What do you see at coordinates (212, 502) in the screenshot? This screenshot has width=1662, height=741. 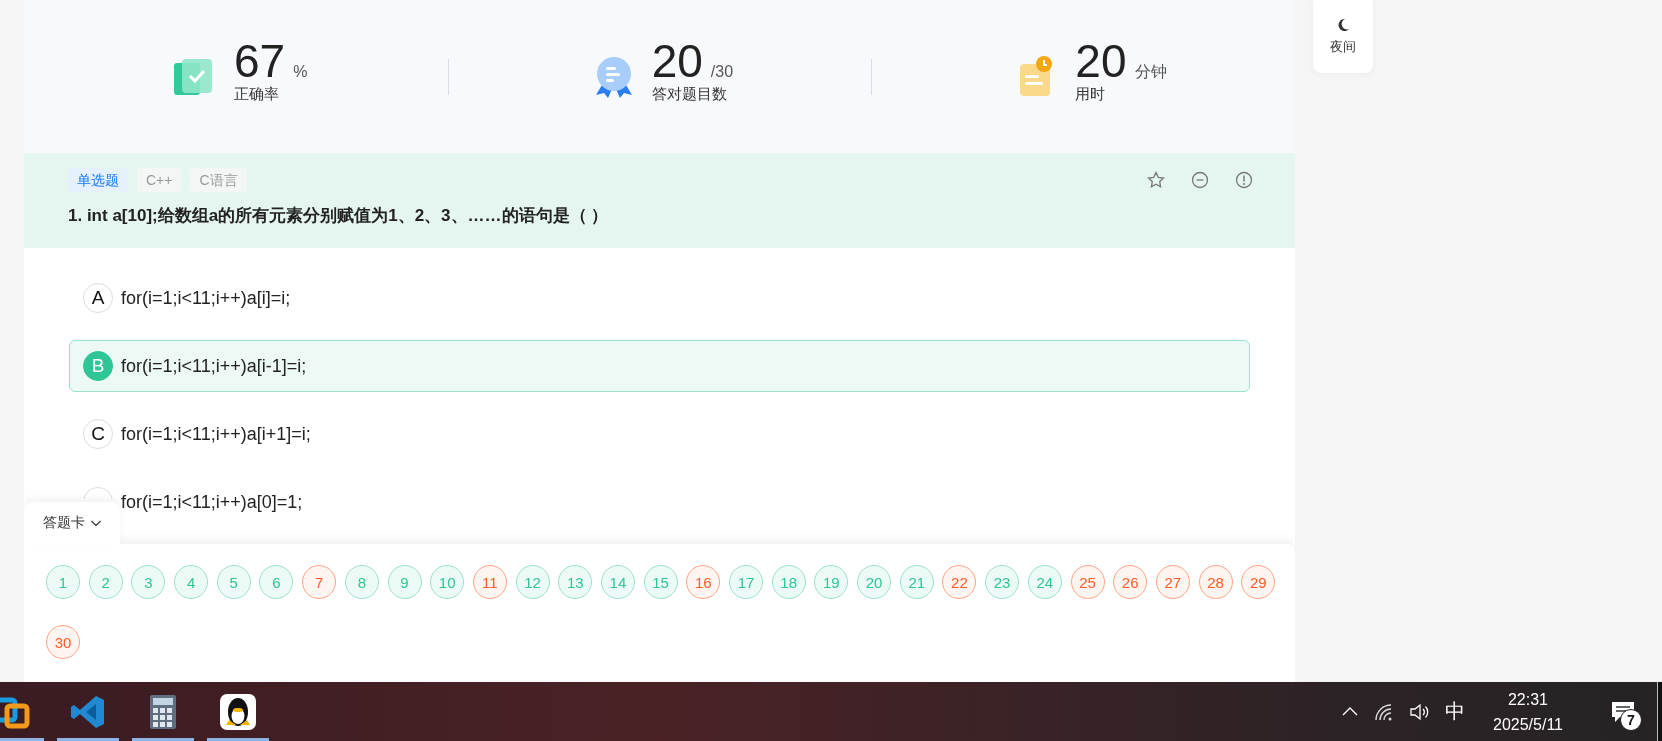 I see `option-text: for(i=1;i<11;i++)a[0]=1;` at bounding box center [212, 502].